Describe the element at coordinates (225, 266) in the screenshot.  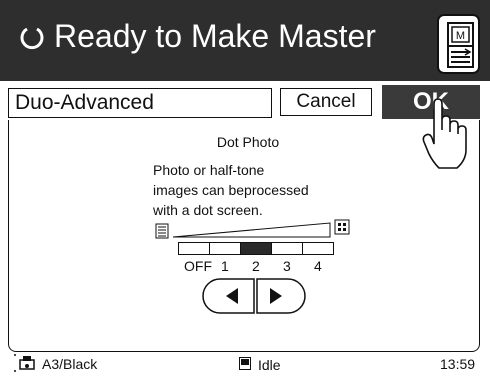
I see `level-1: 1` at that location.